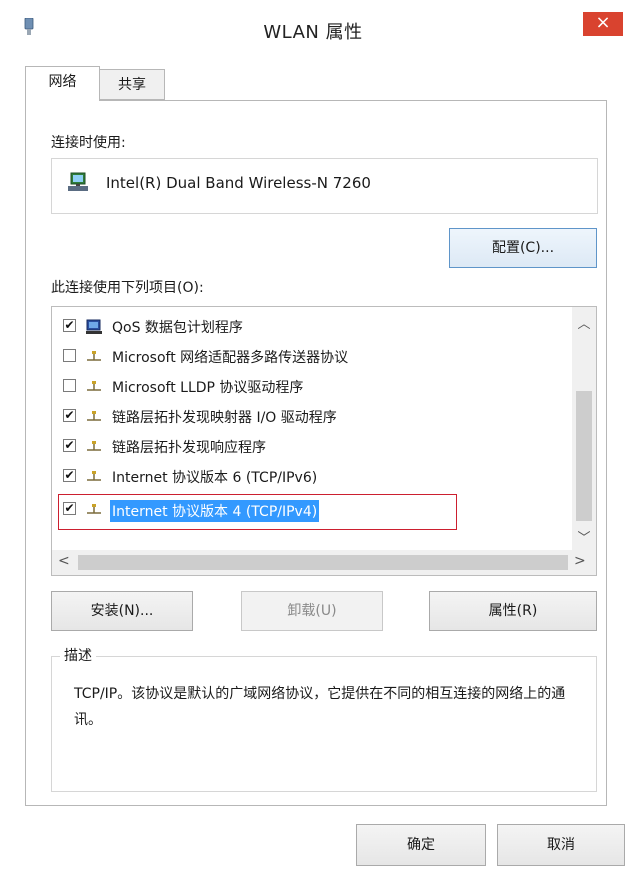 This screenshot has width=626, height=873. What do you see at coordinates (189, 448) in the screenshot?
I see `item-label: 链路层拓扑发现响应程序` at bounding box center [189, 448].